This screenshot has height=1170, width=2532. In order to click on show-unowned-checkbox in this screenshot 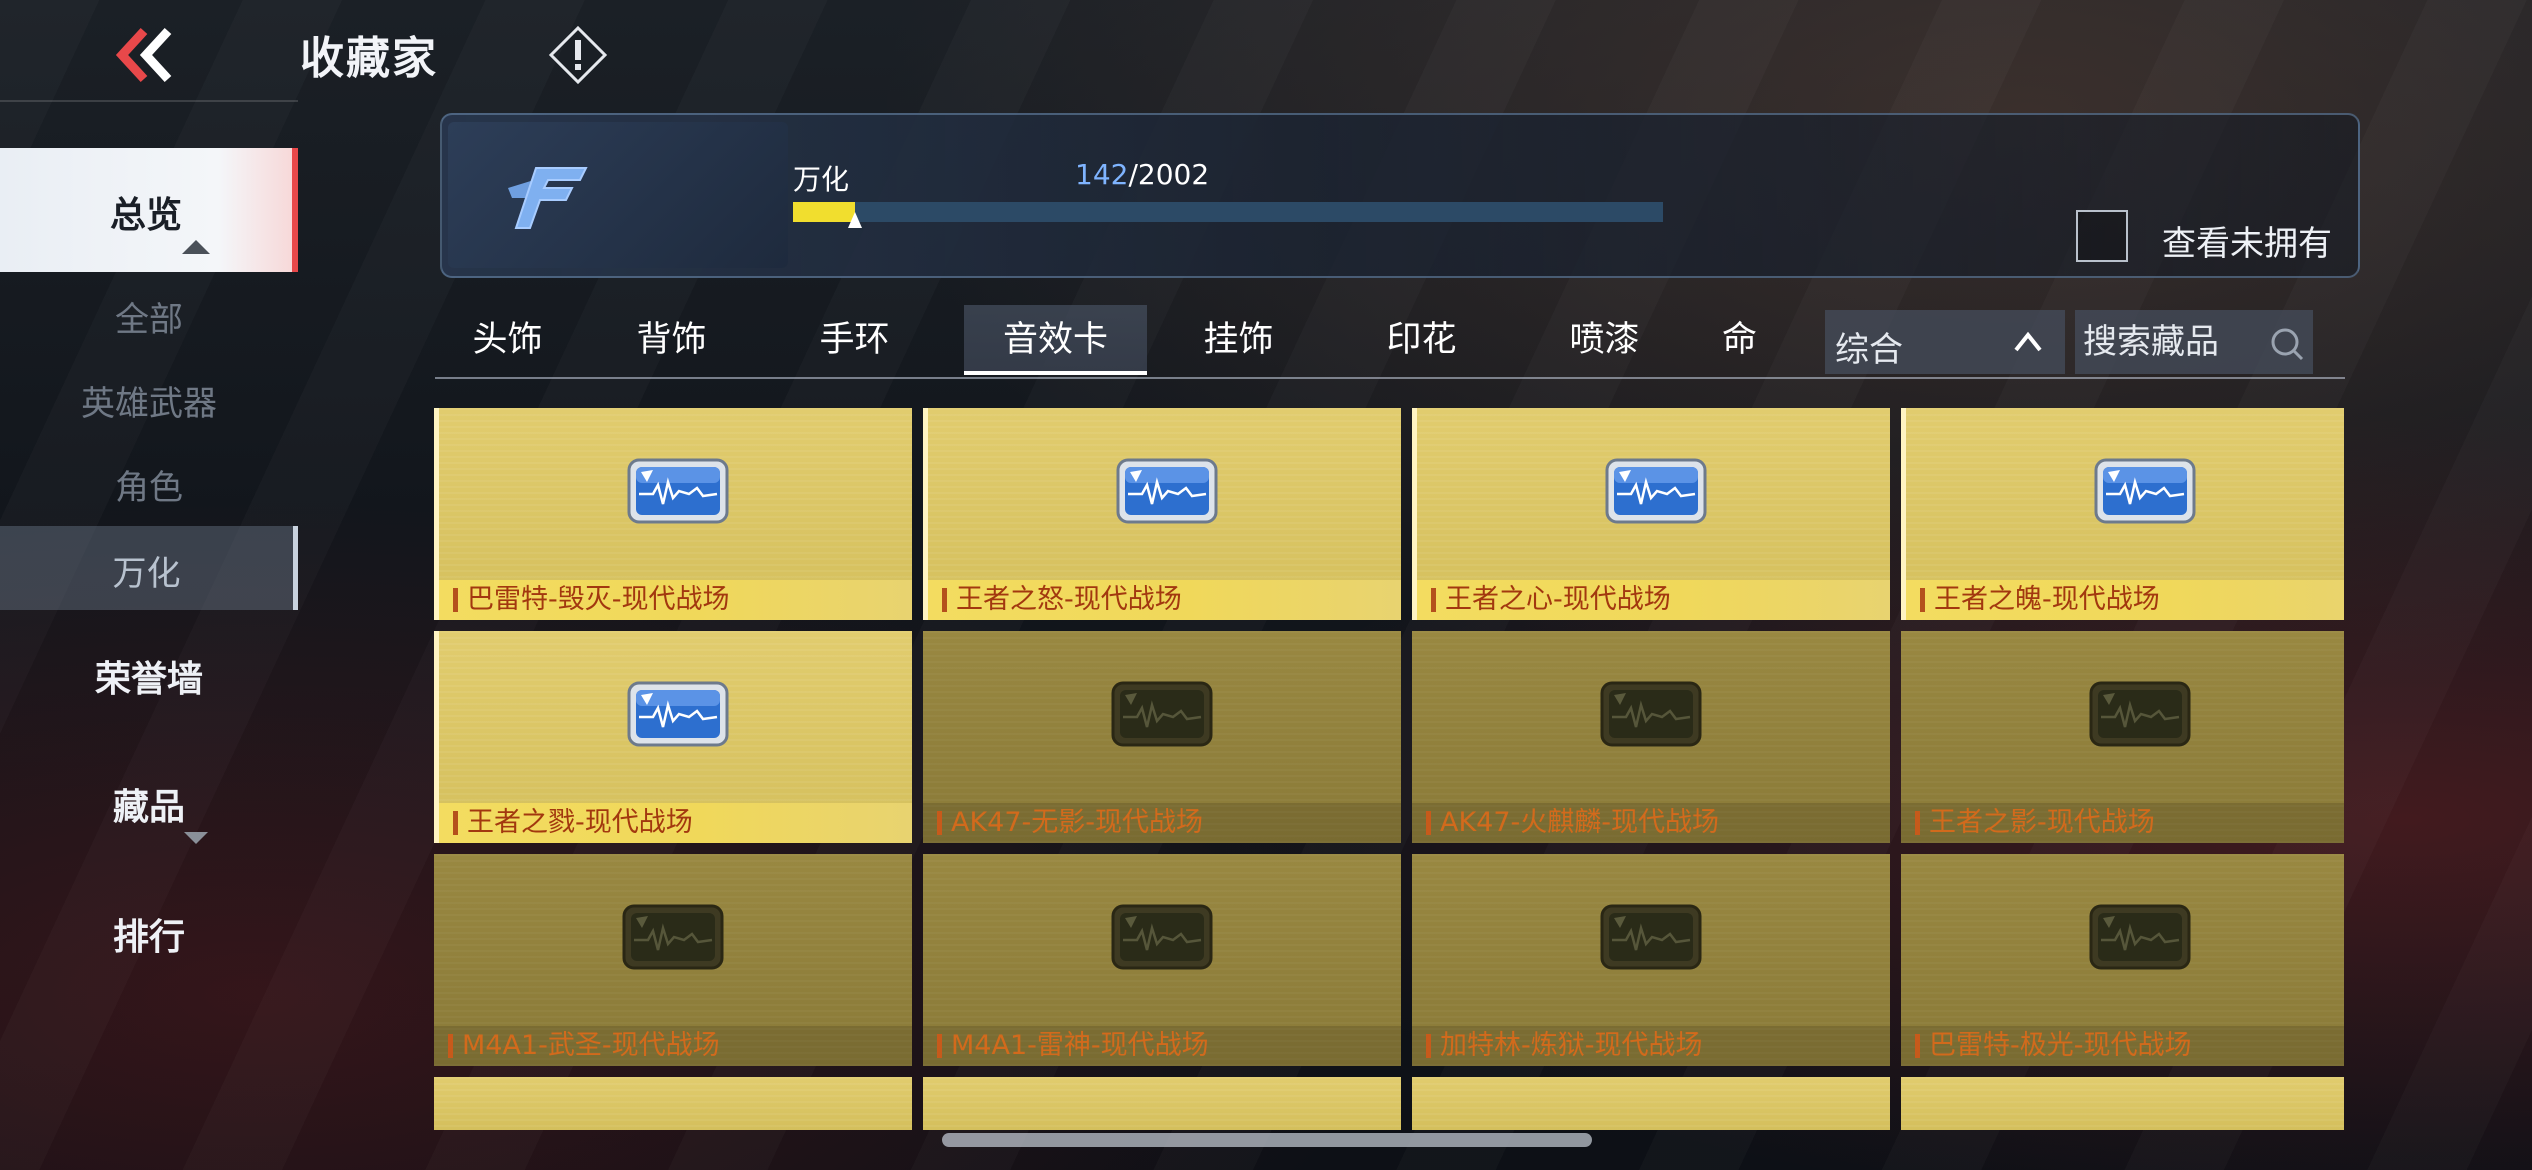, I will do `click(2102, 236)`.